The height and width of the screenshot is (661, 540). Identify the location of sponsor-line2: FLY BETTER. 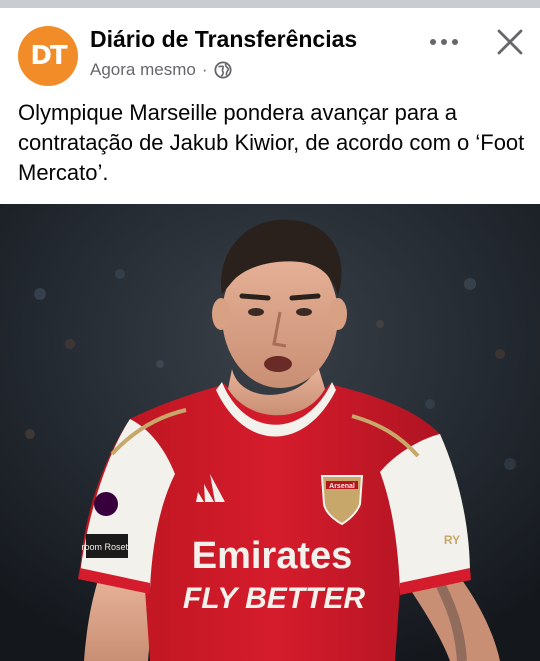
(274, 598).